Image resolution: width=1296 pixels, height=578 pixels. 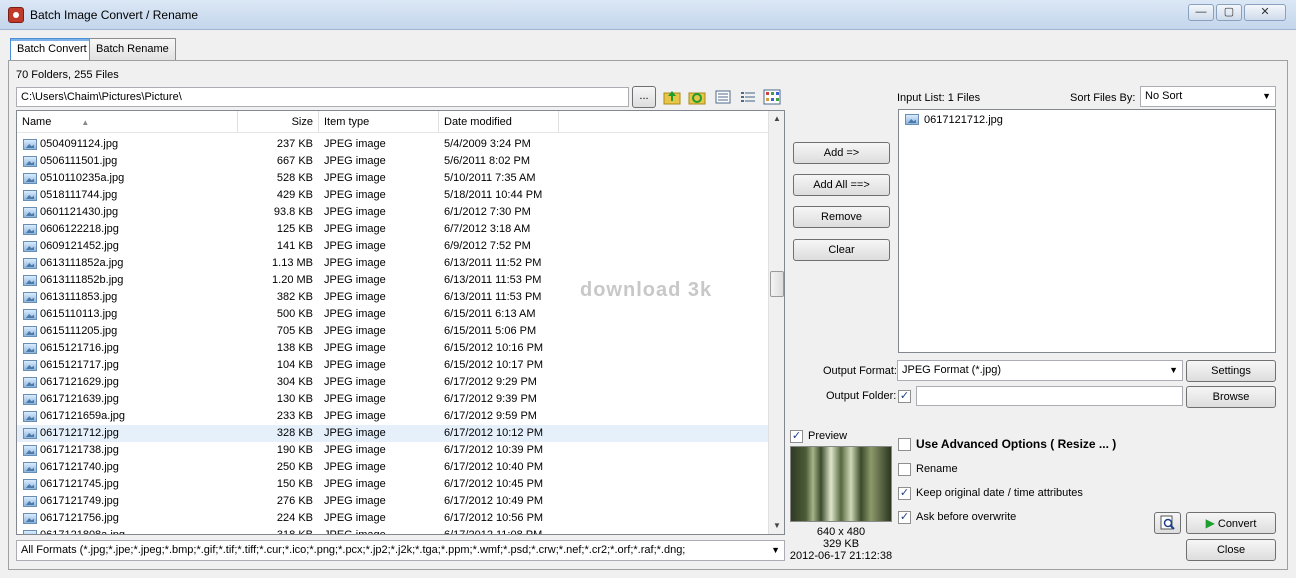 I want to click on column-header-type: Item type, so click(x=379, y=122).